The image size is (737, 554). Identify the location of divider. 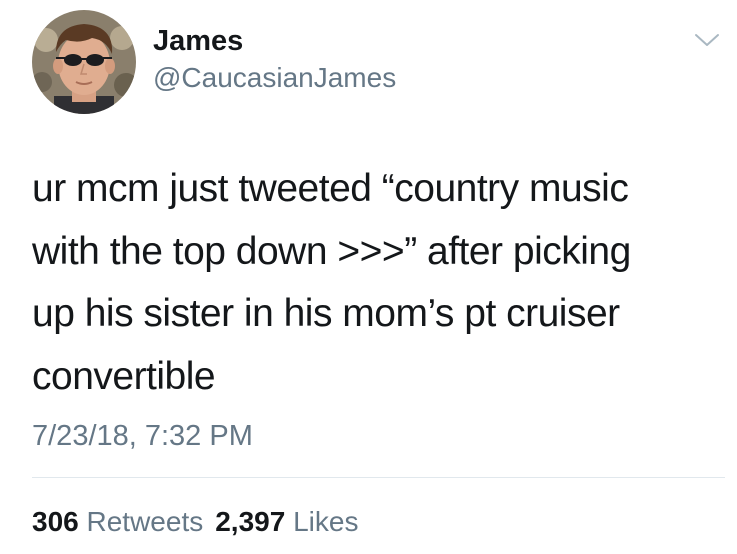
(378, 477).